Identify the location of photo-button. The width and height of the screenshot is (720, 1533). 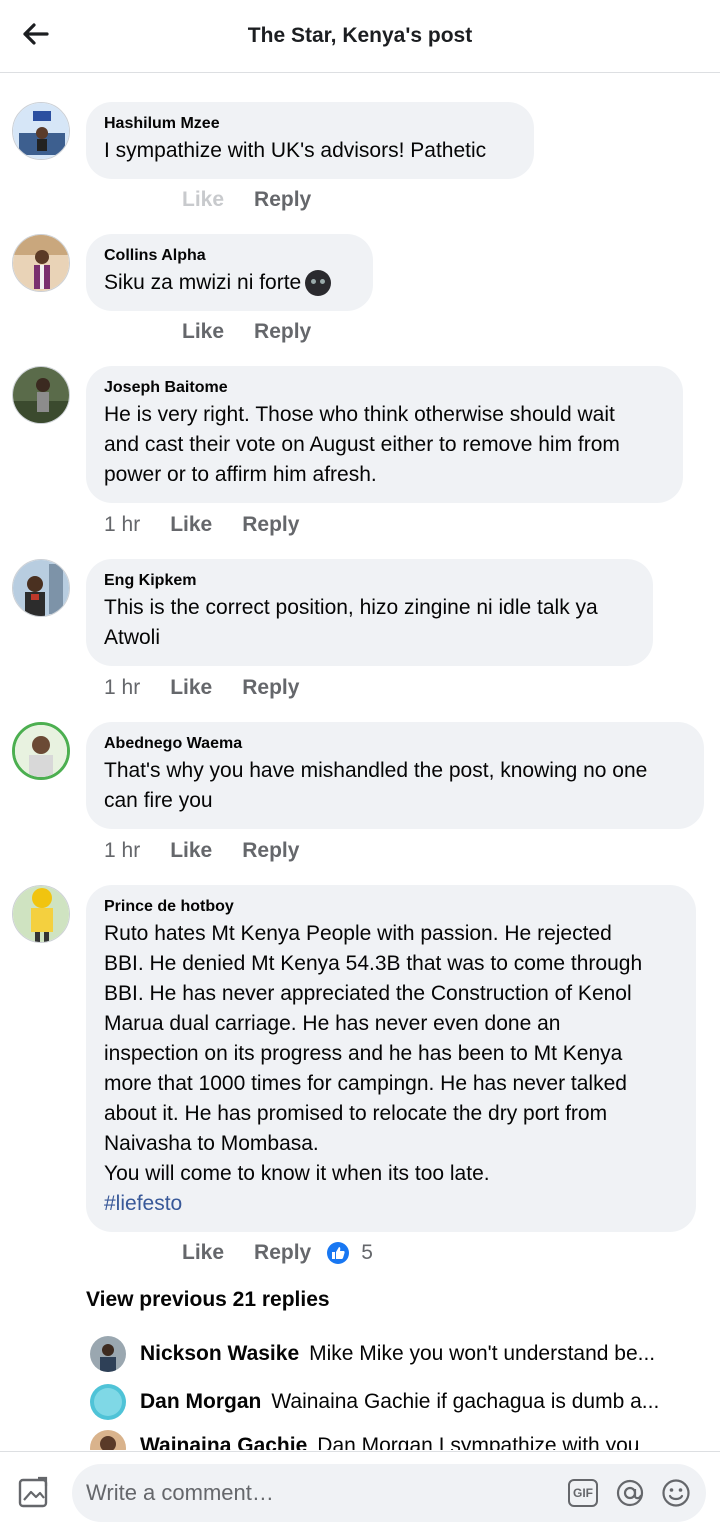
(35, 1493).